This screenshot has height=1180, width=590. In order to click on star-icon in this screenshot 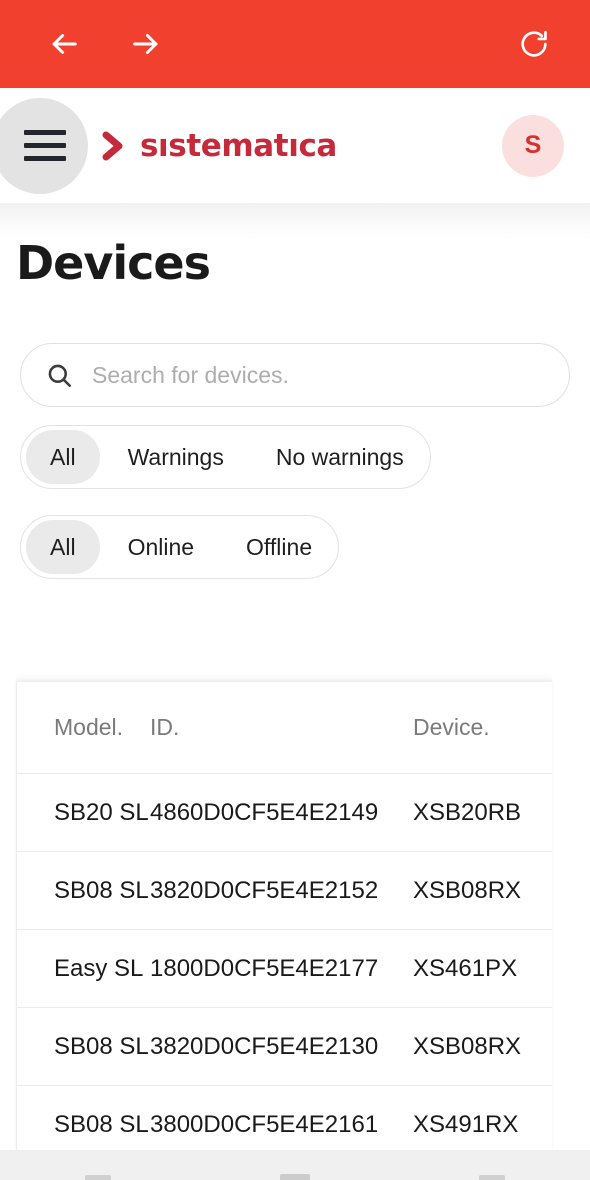, I will do `click(98, 1177)`.